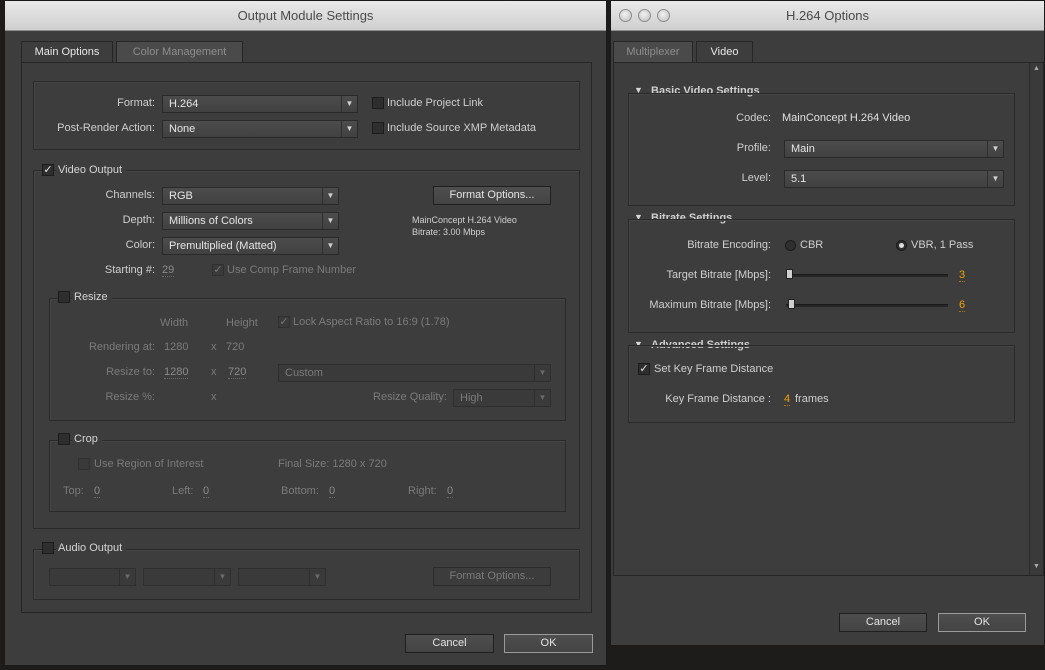  I want to click on video-output-checkbox: ✓, so click(48, 170).